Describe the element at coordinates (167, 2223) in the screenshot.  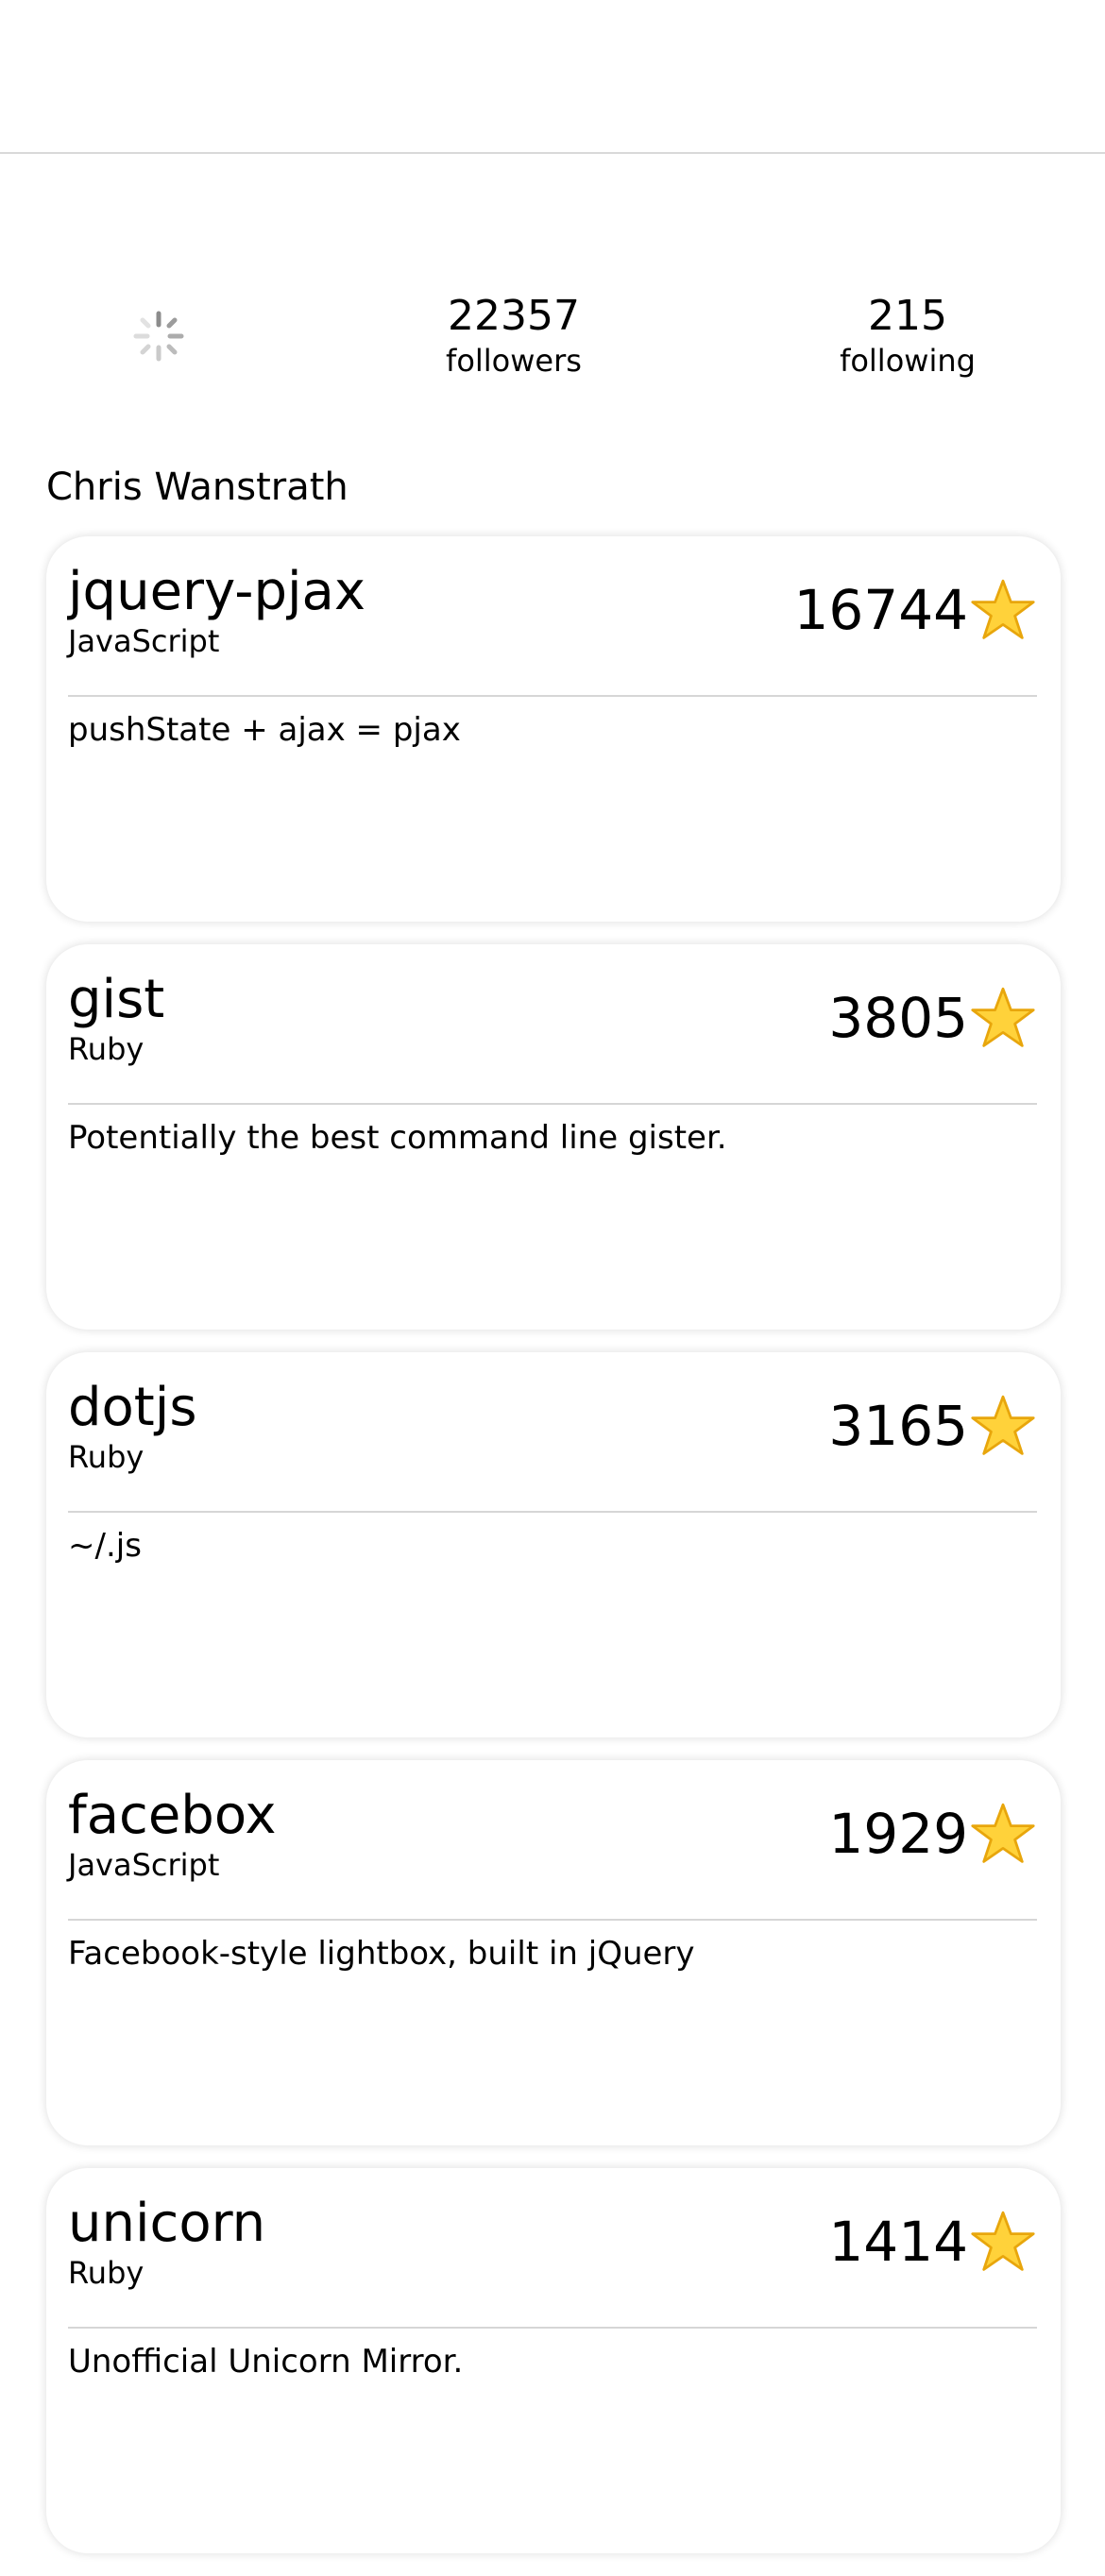
I see `repo-name: unicorn` at that location.